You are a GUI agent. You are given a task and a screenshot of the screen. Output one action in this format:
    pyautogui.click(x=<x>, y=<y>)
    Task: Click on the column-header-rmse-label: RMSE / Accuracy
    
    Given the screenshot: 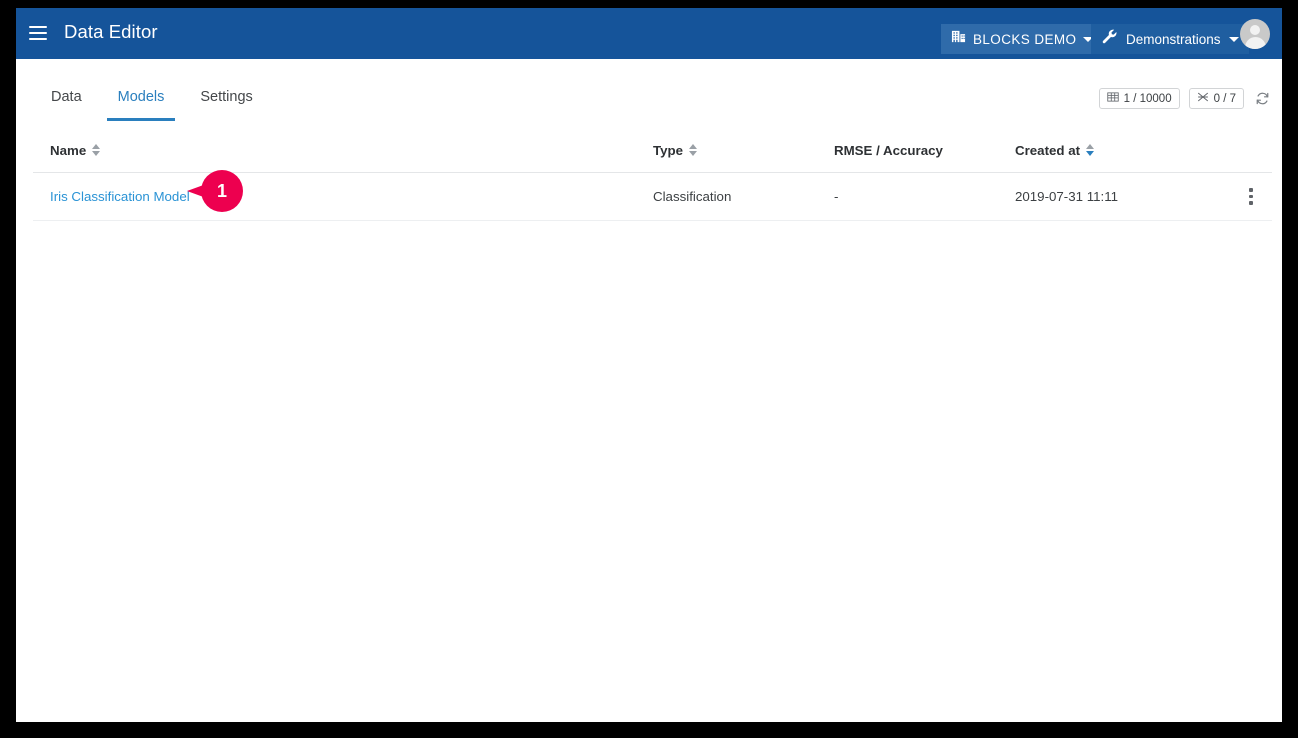 What is the action you would take?
    pyautogui.click(x=888, y=150)
    